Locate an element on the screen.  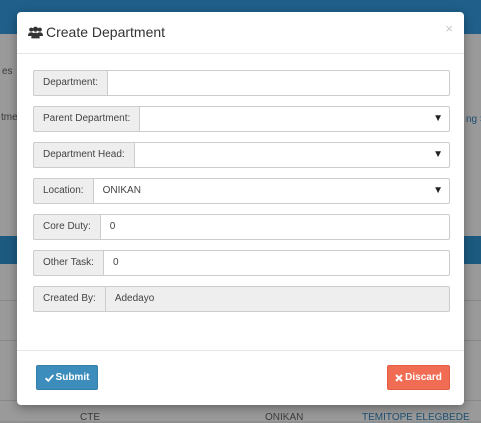
other-task-field-group: Other Task: 0 is located at coordinates (241, 263).